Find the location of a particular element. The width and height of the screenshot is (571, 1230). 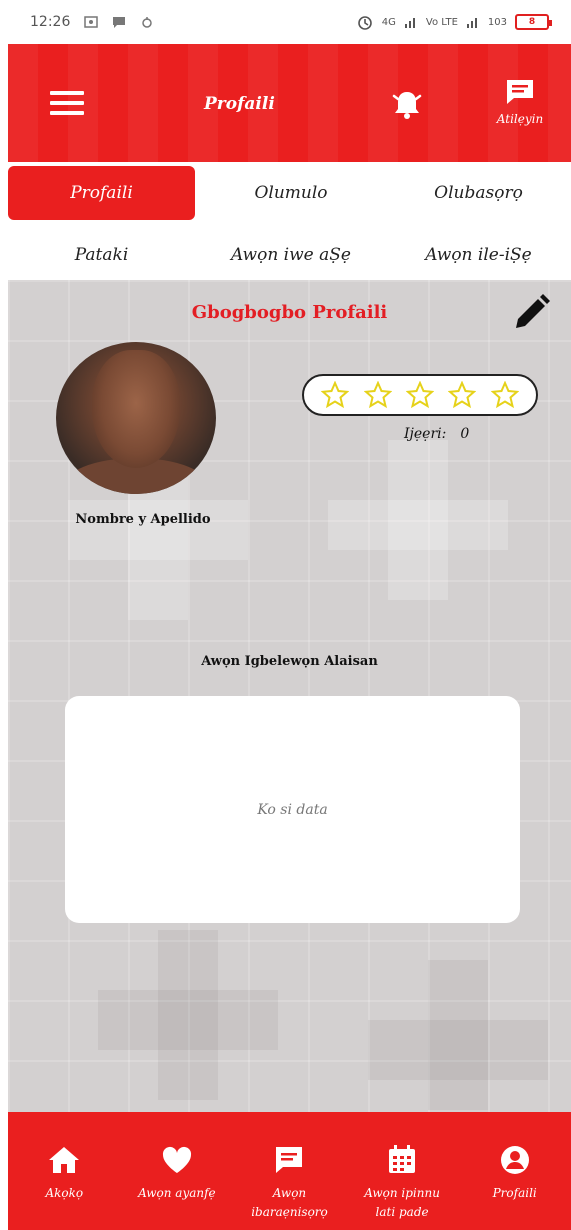

nav-chats: Awọn ibaraẹnisọrọ is located at coordinates (289, 1171).